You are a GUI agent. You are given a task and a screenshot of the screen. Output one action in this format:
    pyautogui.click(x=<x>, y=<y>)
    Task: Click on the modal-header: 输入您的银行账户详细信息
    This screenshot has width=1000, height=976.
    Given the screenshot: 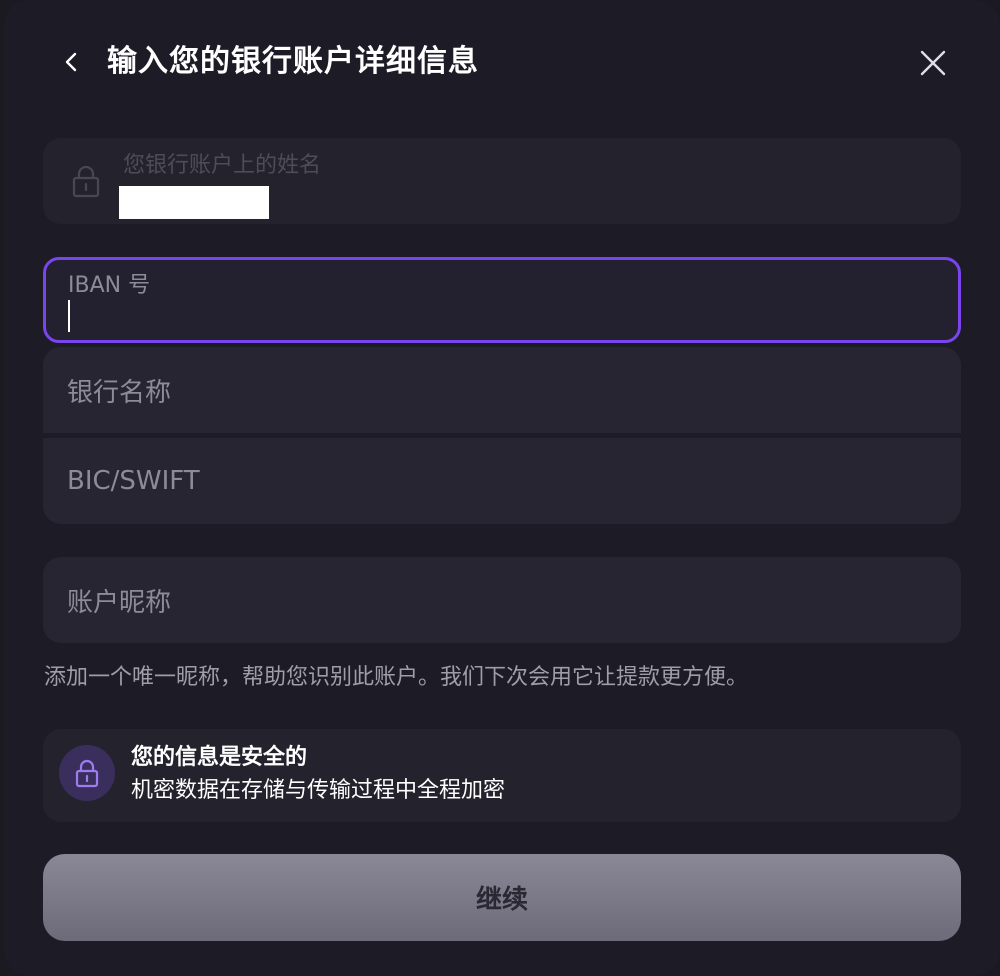 What is the action you would take?
    pyautogui.click(x=502, y=62)
    